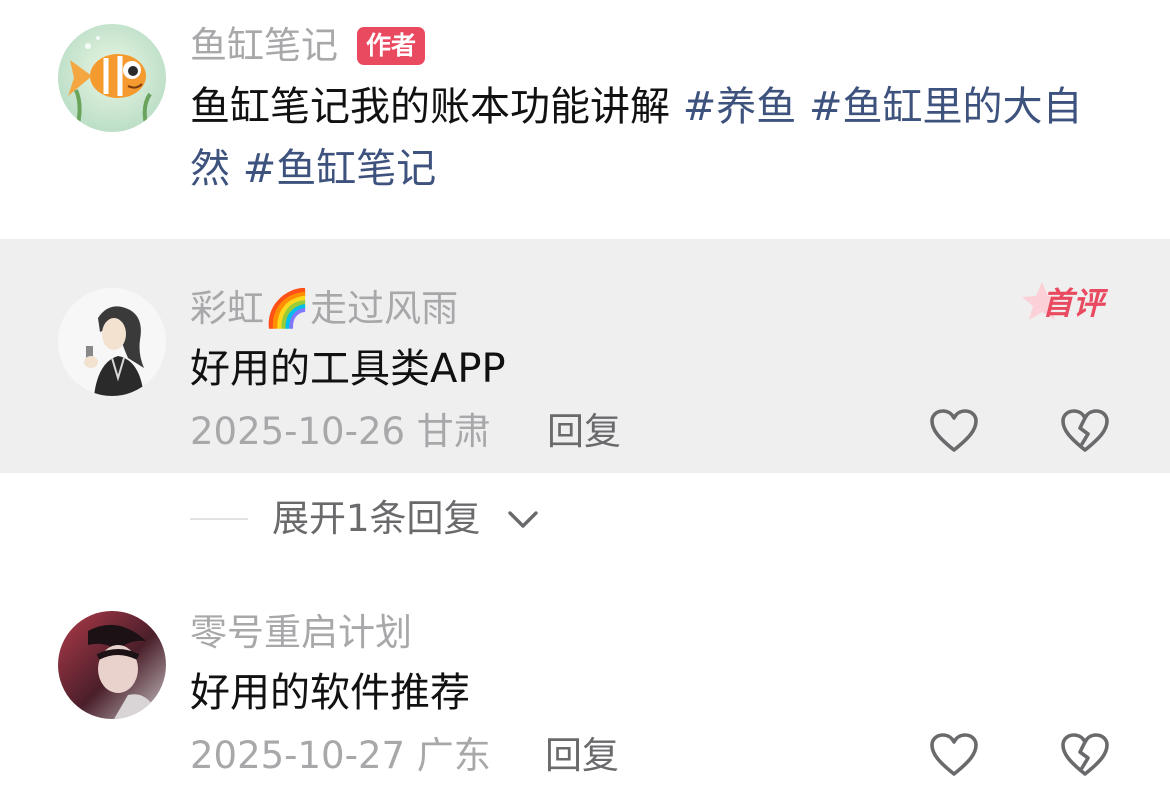 The image size is (1170, 797). I want to click on commenter-name: 彩虹🌈走过风雨, so click(324, 308).